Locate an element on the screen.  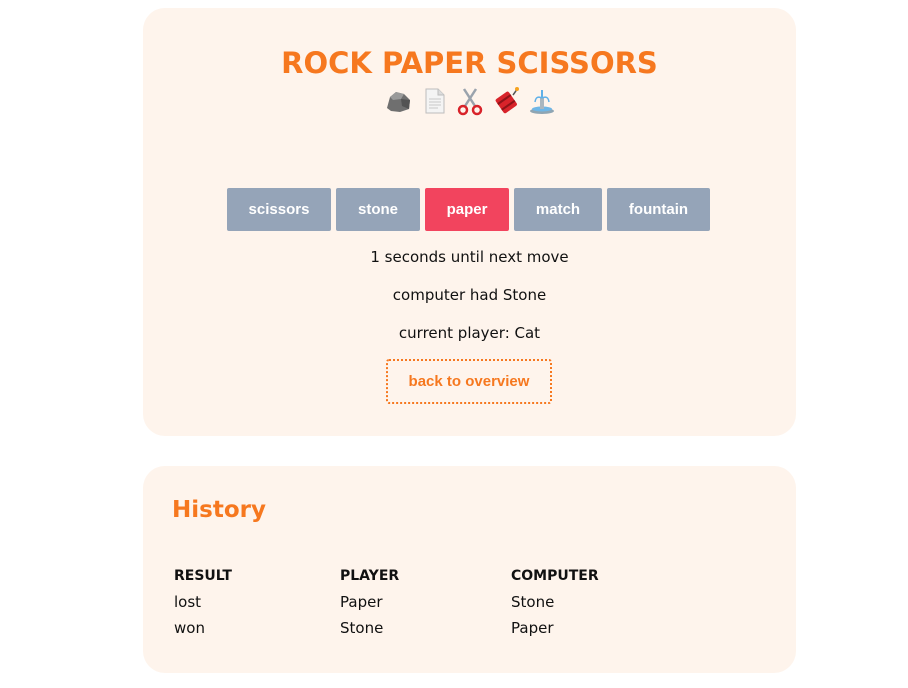
choice-buttons: scissors stone paper match fountain is located at coordinates (468, 209).